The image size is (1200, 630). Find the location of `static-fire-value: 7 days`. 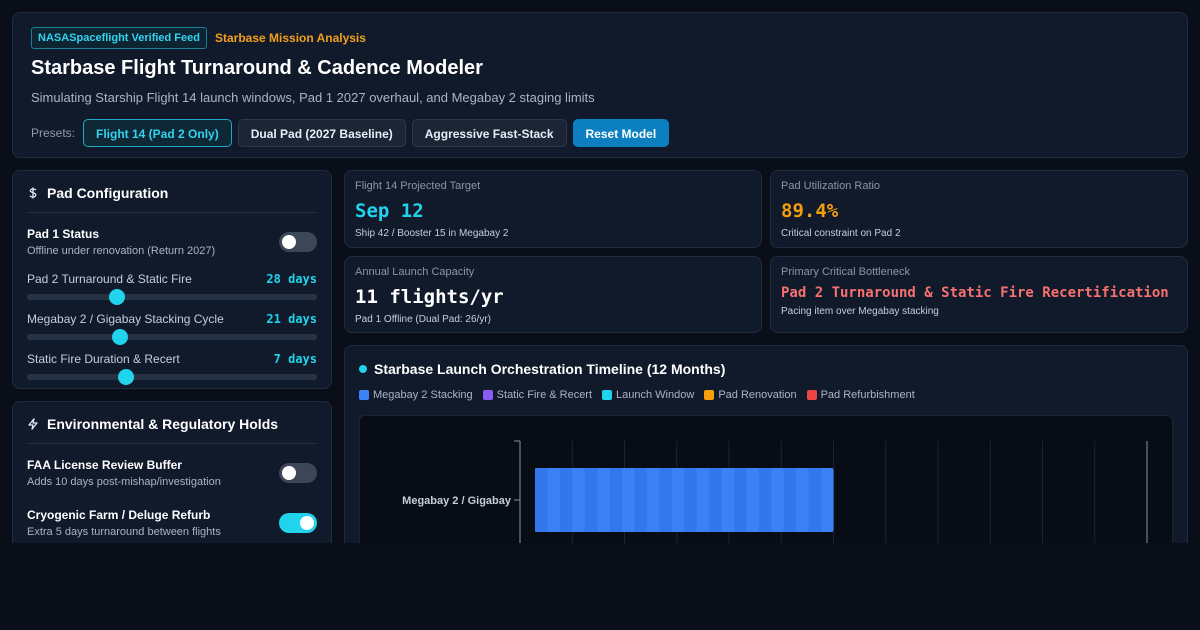

static-fire-value: 7 days is located at coordinates (295, 359).